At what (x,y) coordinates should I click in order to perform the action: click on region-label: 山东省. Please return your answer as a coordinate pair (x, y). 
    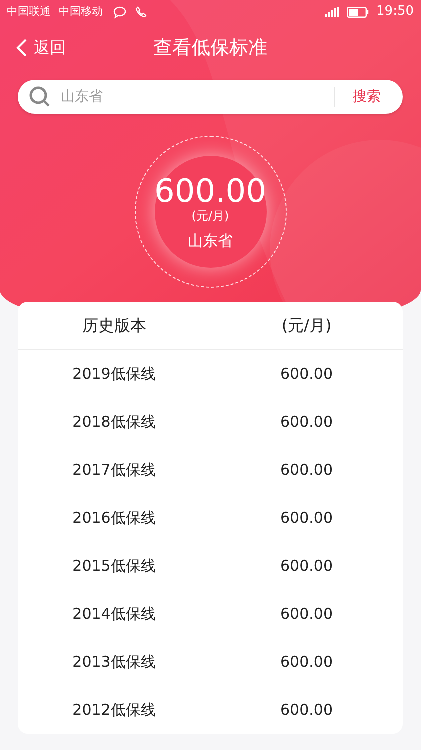
    Looking at the image, I should click on (210, 241).